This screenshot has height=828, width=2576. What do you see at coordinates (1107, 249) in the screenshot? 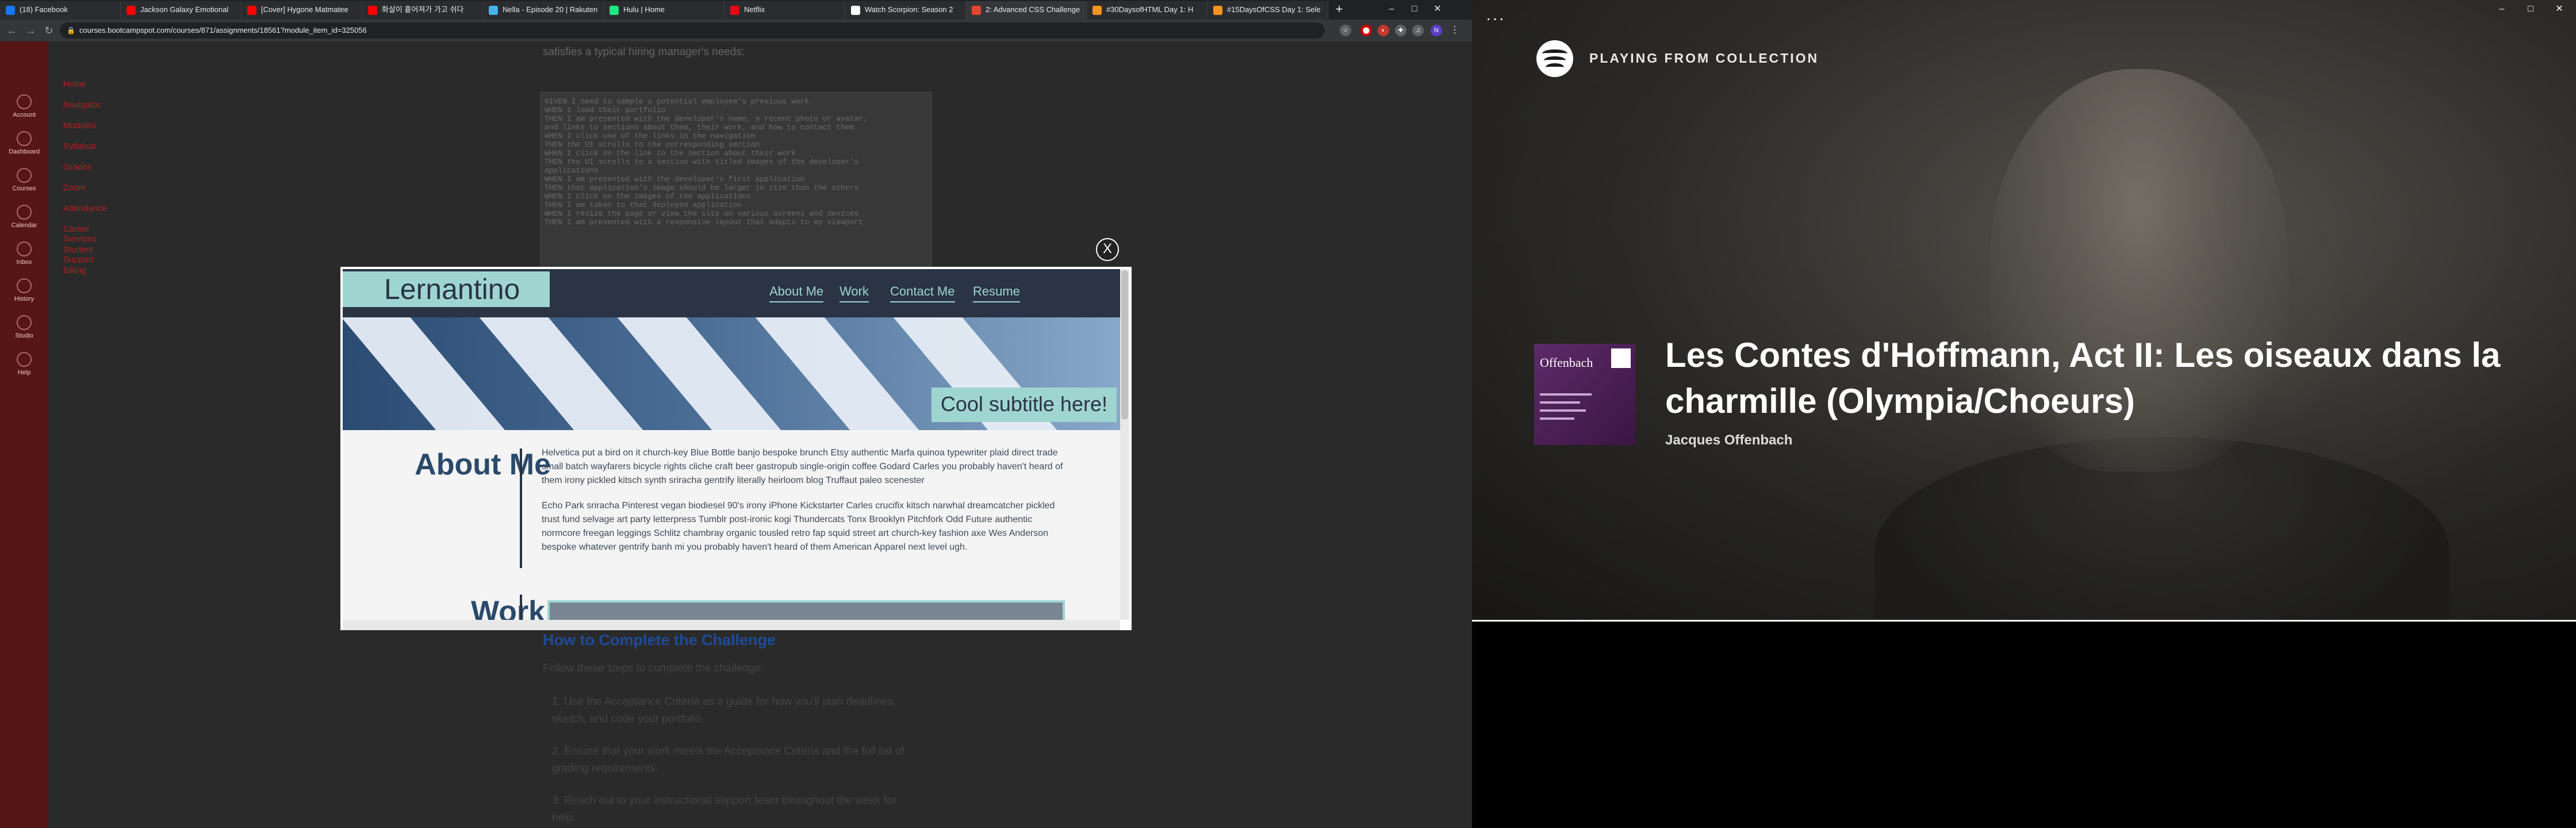
I see `modal-close-button: X` at bounding box center [1107, 249].